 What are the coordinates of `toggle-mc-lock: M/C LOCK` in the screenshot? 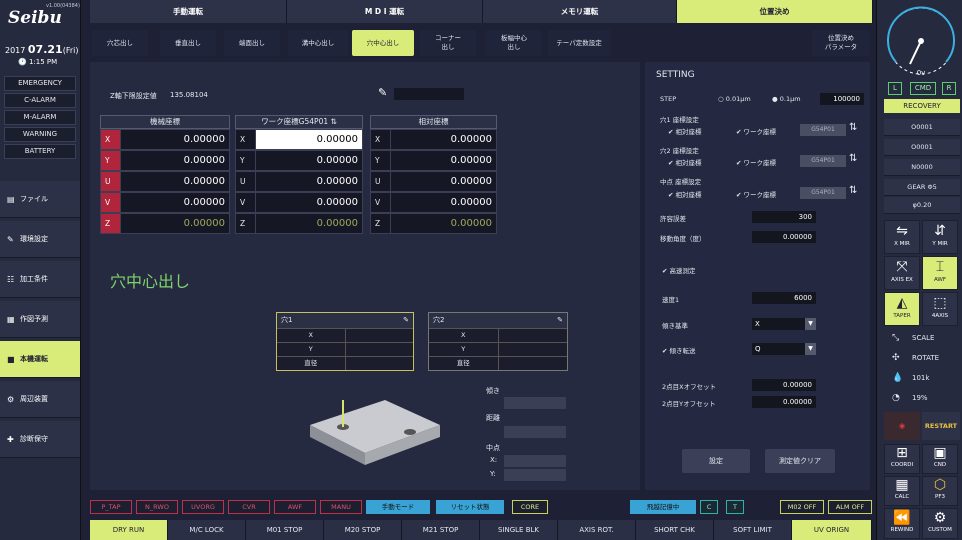 It's located at (207, 530).